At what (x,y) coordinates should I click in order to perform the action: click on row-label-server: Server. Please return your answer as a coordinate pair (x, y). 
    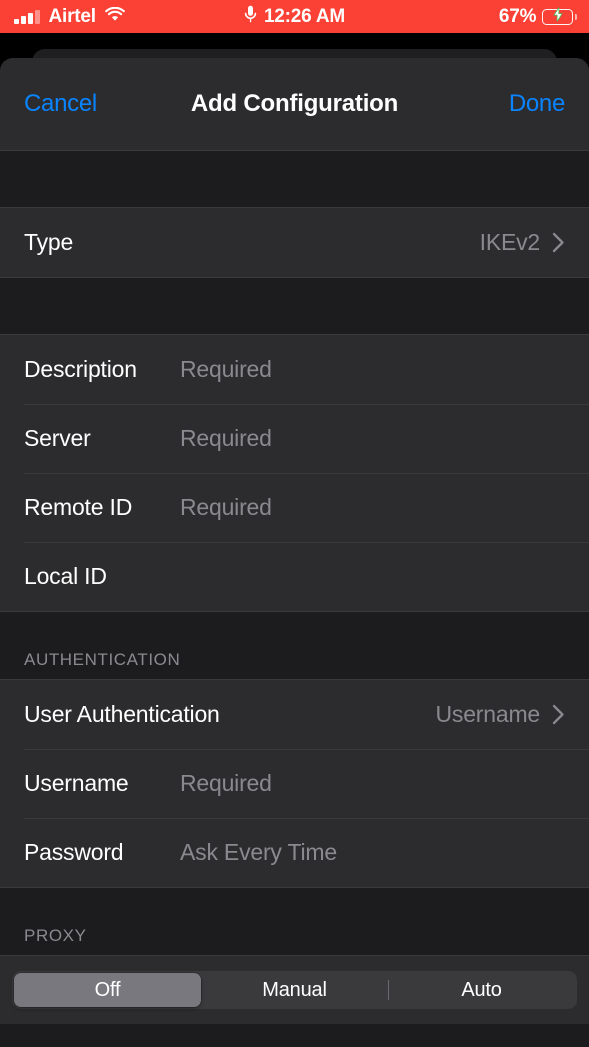
    Looking at the image, I should click on (57, 438).